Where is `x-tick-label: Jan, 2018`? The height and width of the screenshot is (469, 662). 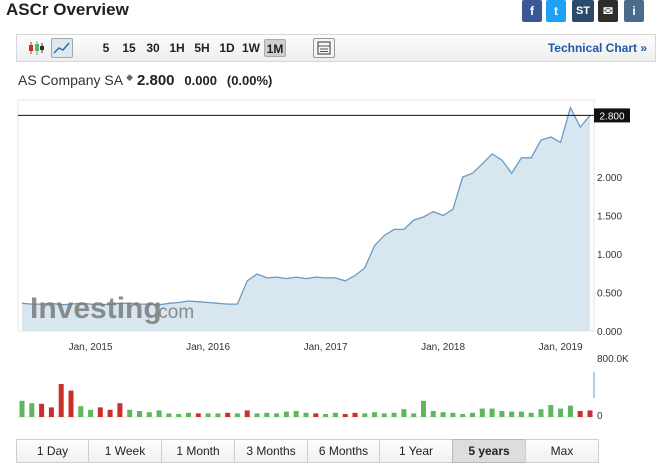
x-tick-label: Jan, 2018 is located at coordinates (443, 347).